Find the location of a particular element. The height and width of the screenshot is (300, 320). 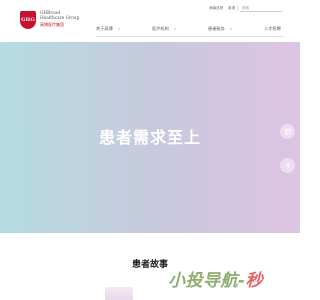

search-input is located at coordinates (261, 8).